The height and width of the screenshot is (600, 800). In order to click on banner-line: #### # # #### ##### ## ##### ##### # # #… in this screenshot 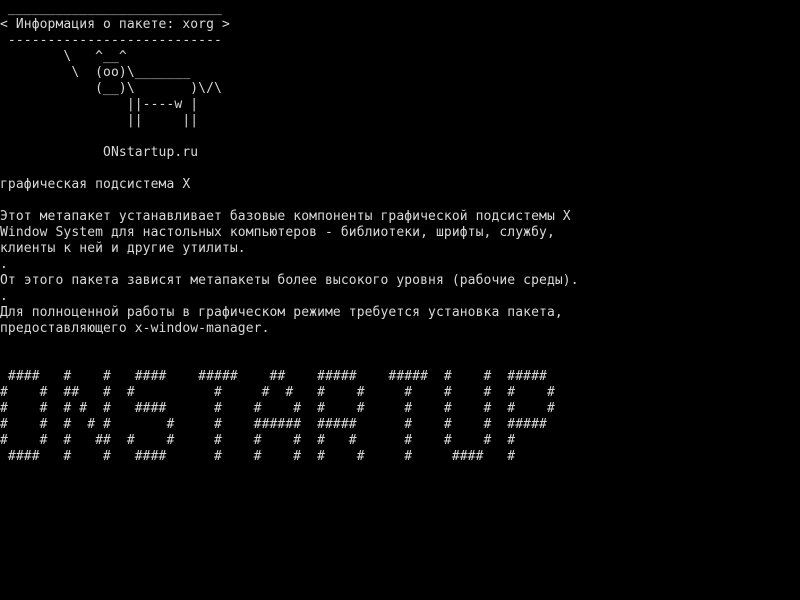, I will do `click(273, 376)`.